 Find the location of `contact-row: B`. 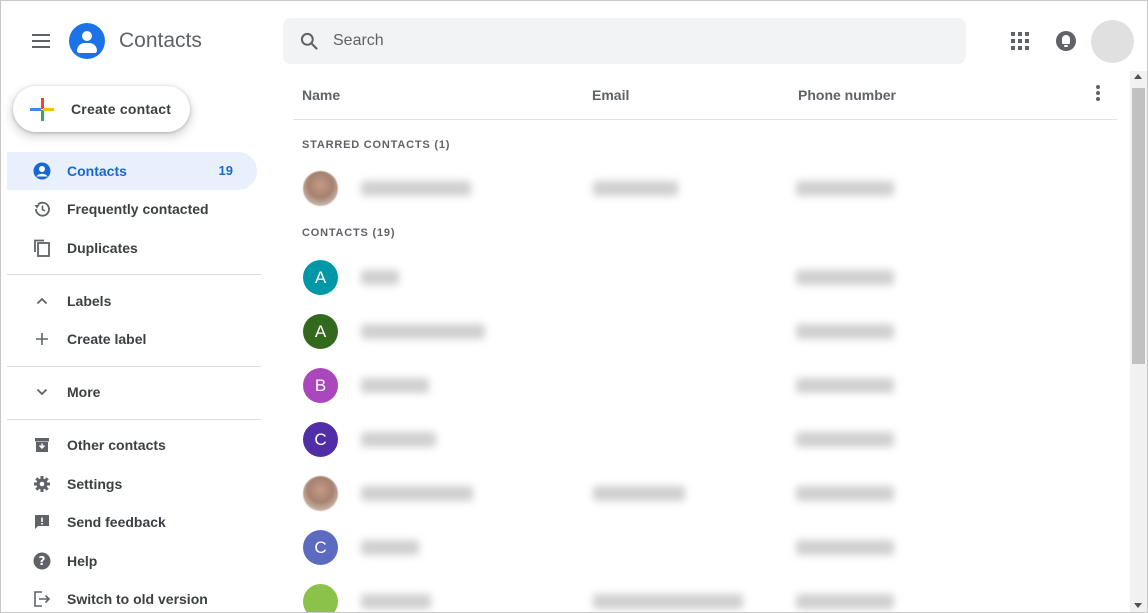

contact-row: B is located at coordinates (705, 385).